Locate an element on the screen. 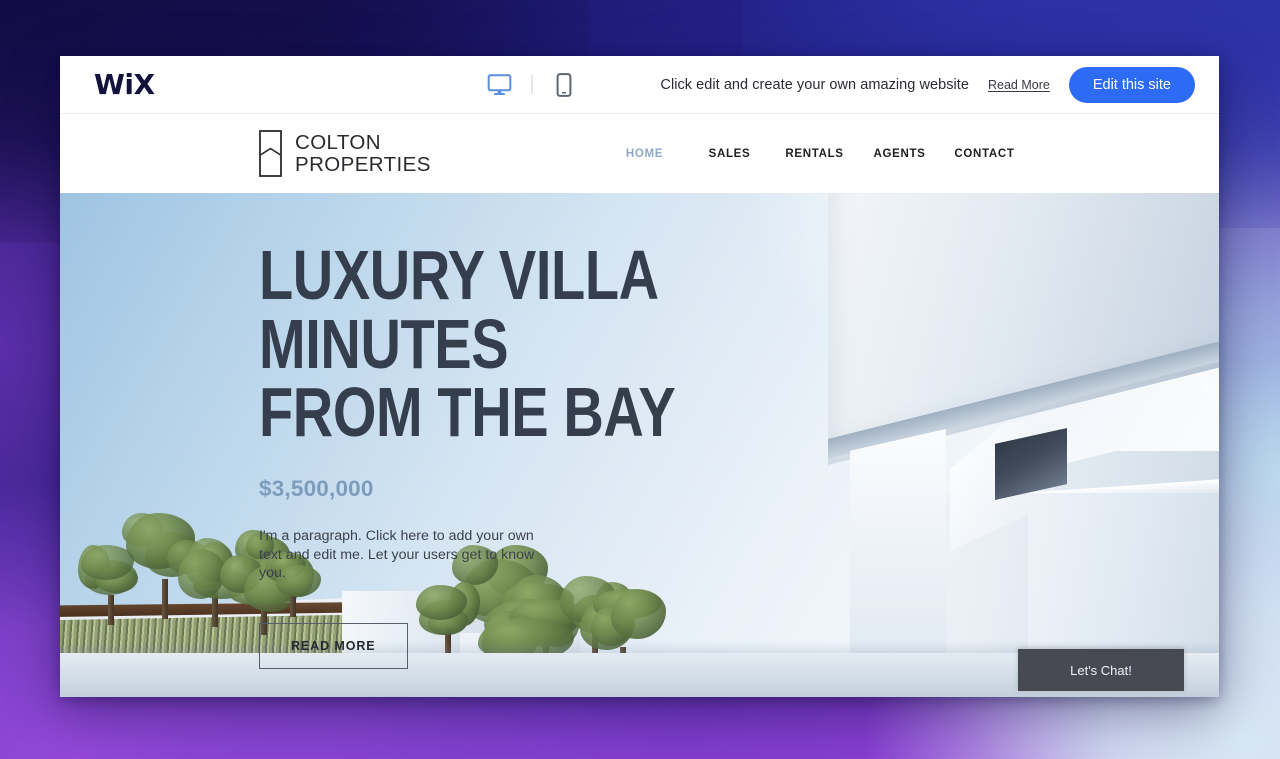  wix-read-more-link: Read More is located at coordinates (1019, 85).